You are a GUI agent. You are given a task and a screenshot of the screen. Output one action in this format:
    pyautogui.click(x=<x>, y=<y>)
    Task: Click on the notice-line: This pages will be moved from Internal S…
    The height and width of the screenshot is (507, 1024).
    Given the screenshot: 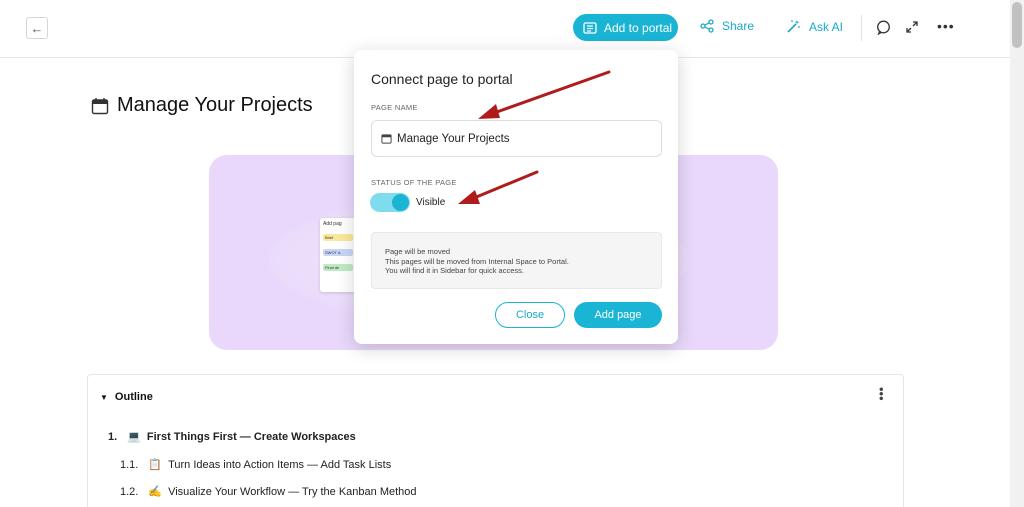 What is the action you would take?
    pyautogui.click(x=477, y=261)
    